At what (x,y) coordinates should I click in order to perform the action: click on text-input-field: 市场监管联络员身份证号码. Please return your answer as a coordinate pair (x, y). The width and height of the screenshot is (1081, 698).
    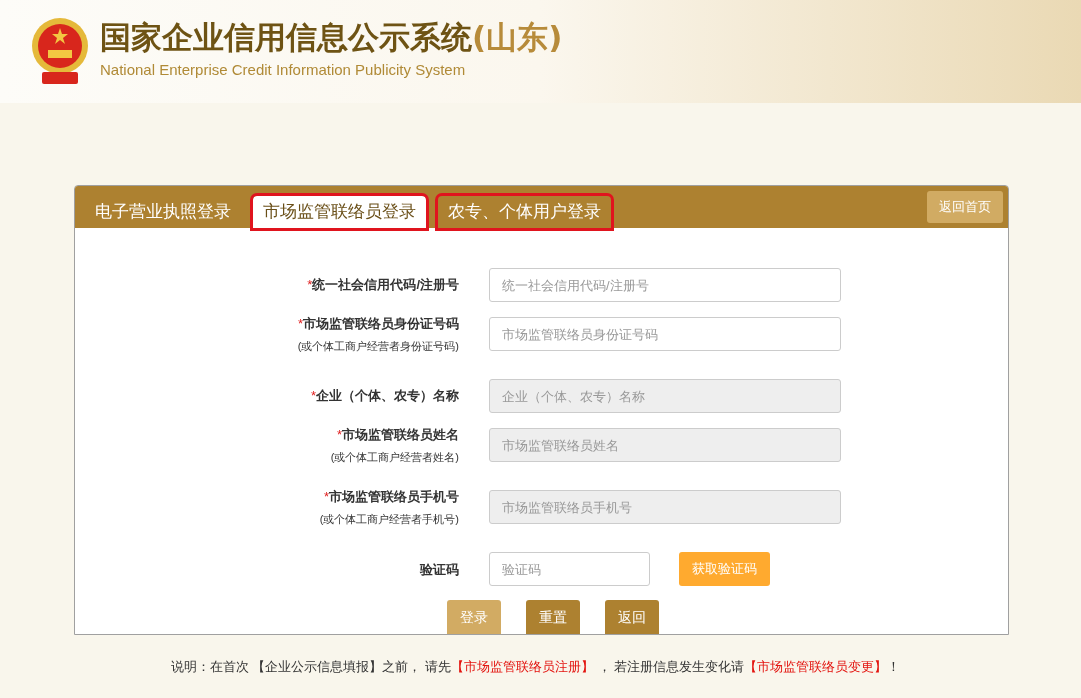
    Looking at the image, I should click on (665, 334).